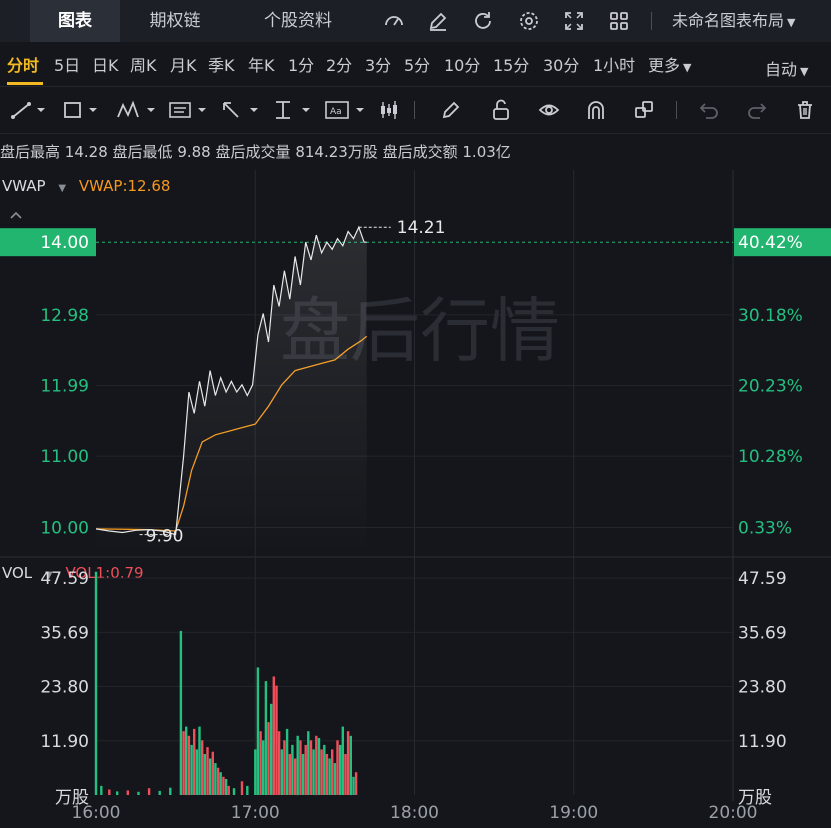 This screenshot has height=828, width=831. What do you see at coordinates (762, 633) in the screenshot?
I see `volume-axis-label-right: 35.69` at bounding box center [762, 633].